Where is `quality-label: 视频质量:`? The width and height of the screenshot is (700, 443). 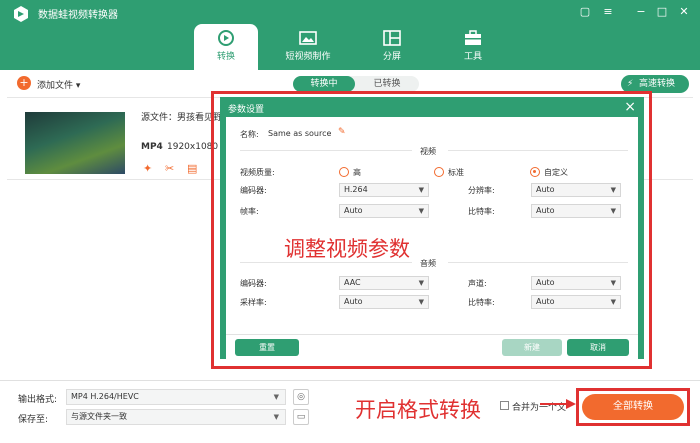 quality-label: 视频质量: is located at coordinates (257, 172).